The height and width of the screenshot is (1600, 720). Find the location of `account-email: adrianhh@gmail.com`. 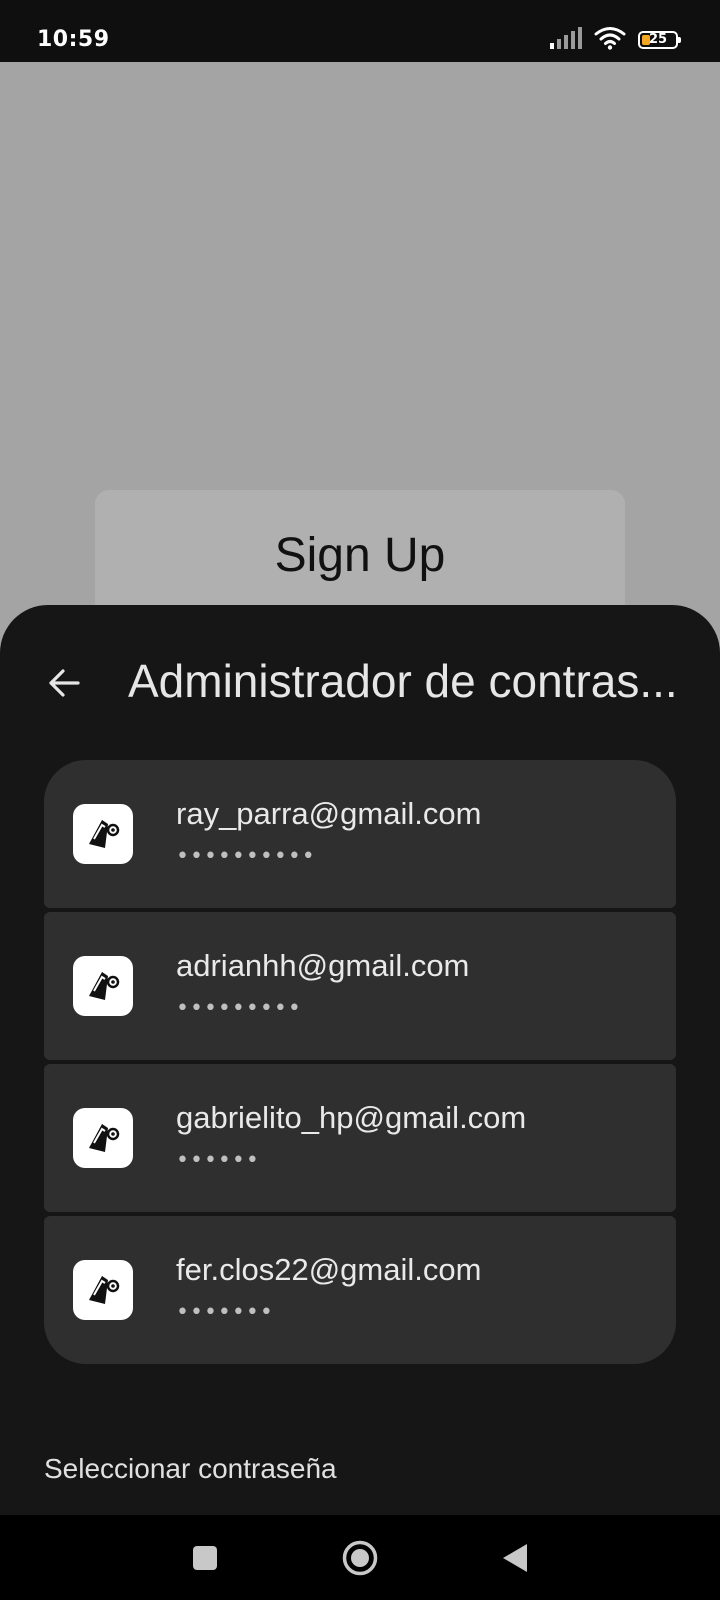

account-email: adrianhh@gmail.com is located at coordinates (323, 965).